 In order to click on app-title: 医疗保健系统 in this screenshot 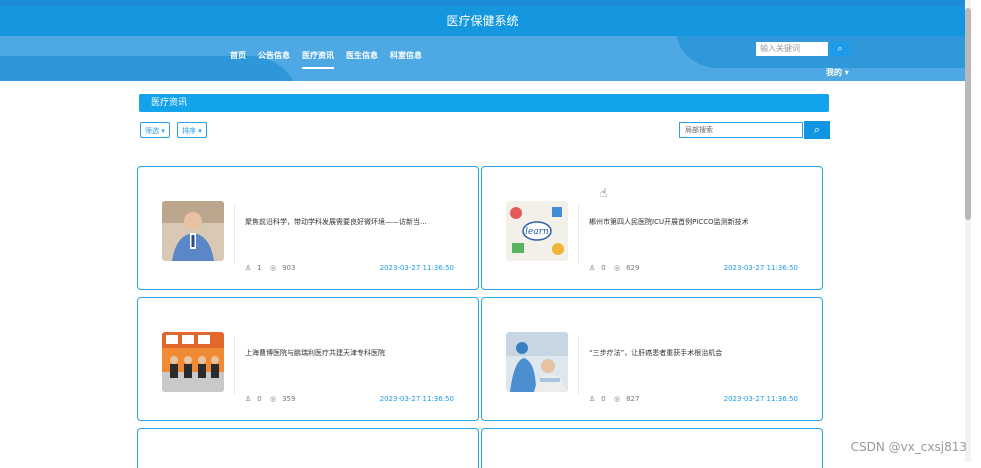, I will do `click(482, 21)`.